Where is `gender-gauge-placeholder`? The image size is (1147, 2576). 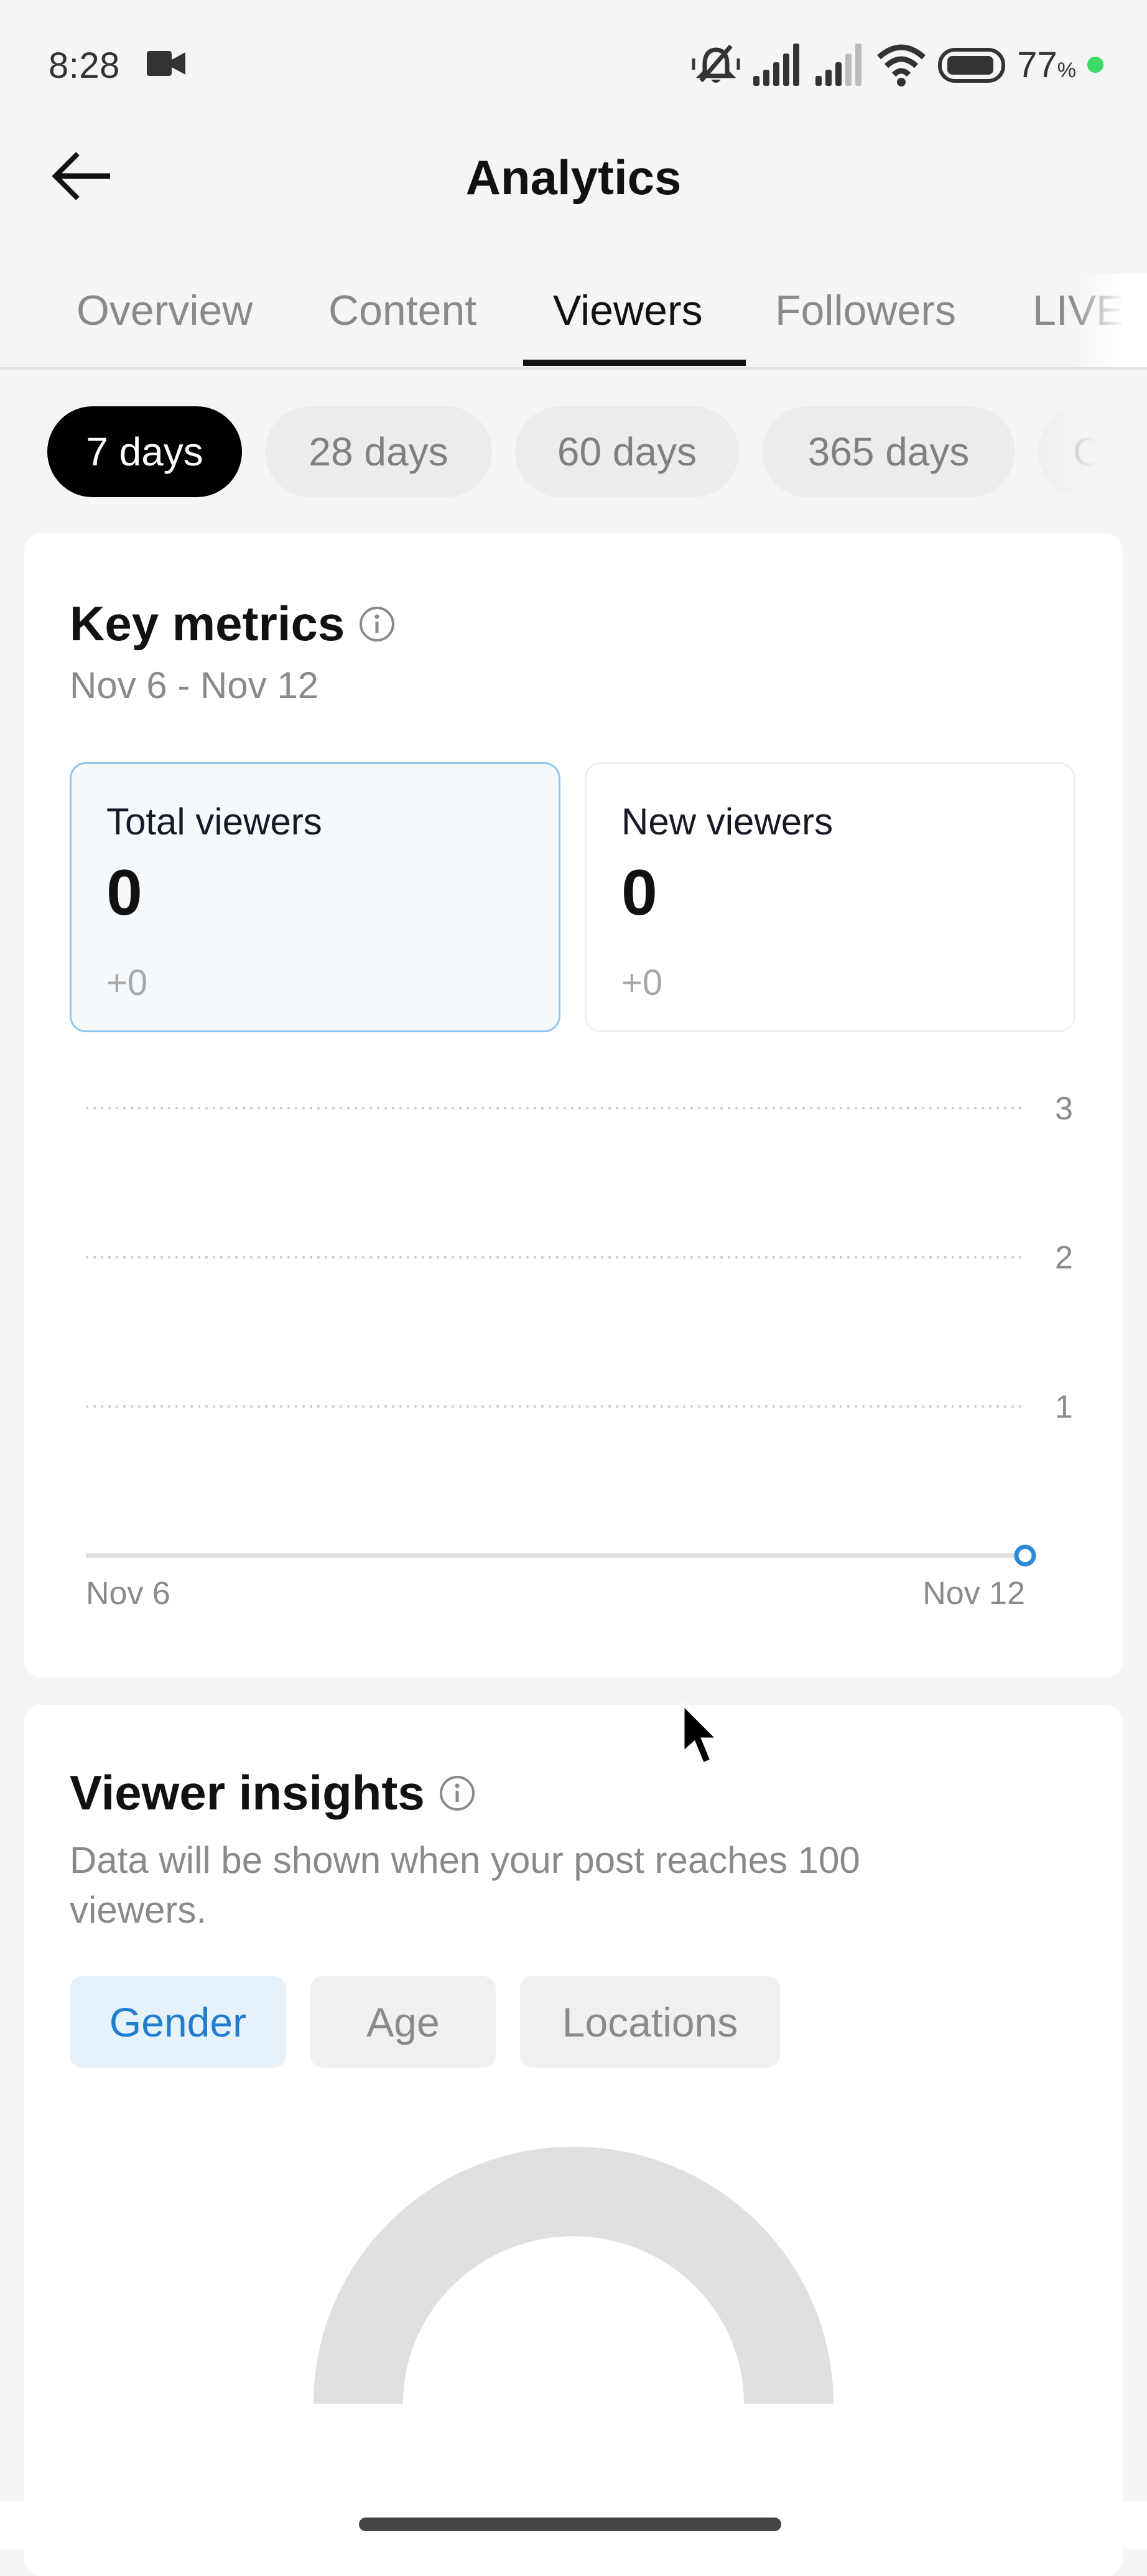 gender-gauge-placeholder is located at coordinates (573, 2275).